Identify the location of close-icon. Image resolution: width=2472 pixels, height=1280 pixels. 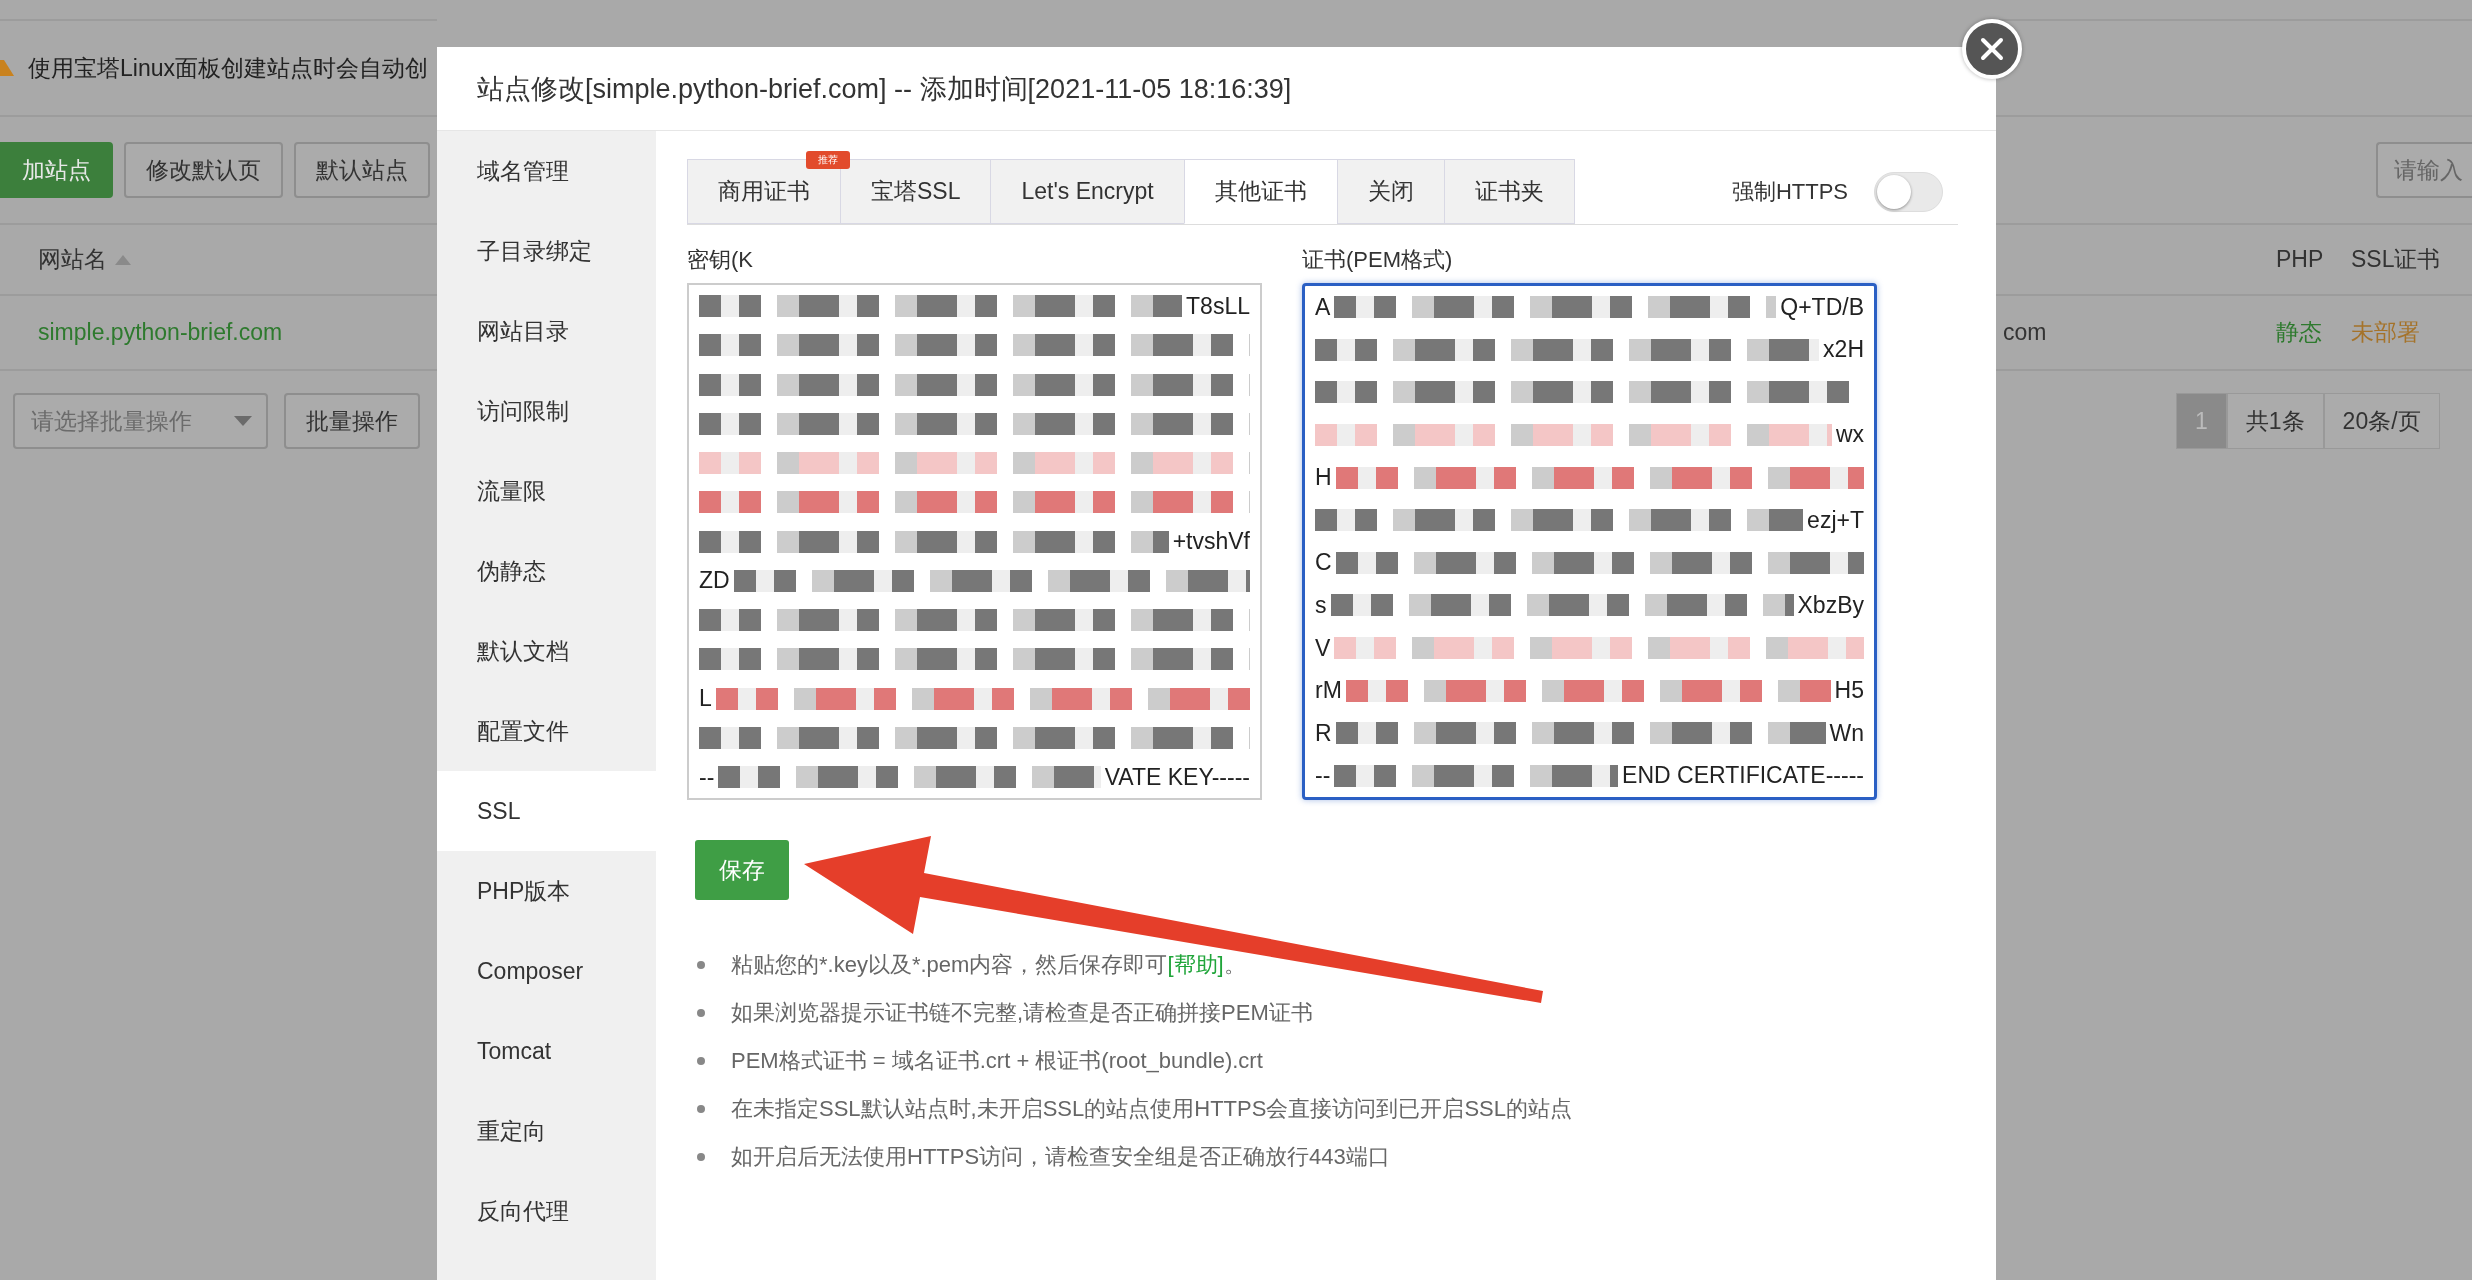
(1992, 49).